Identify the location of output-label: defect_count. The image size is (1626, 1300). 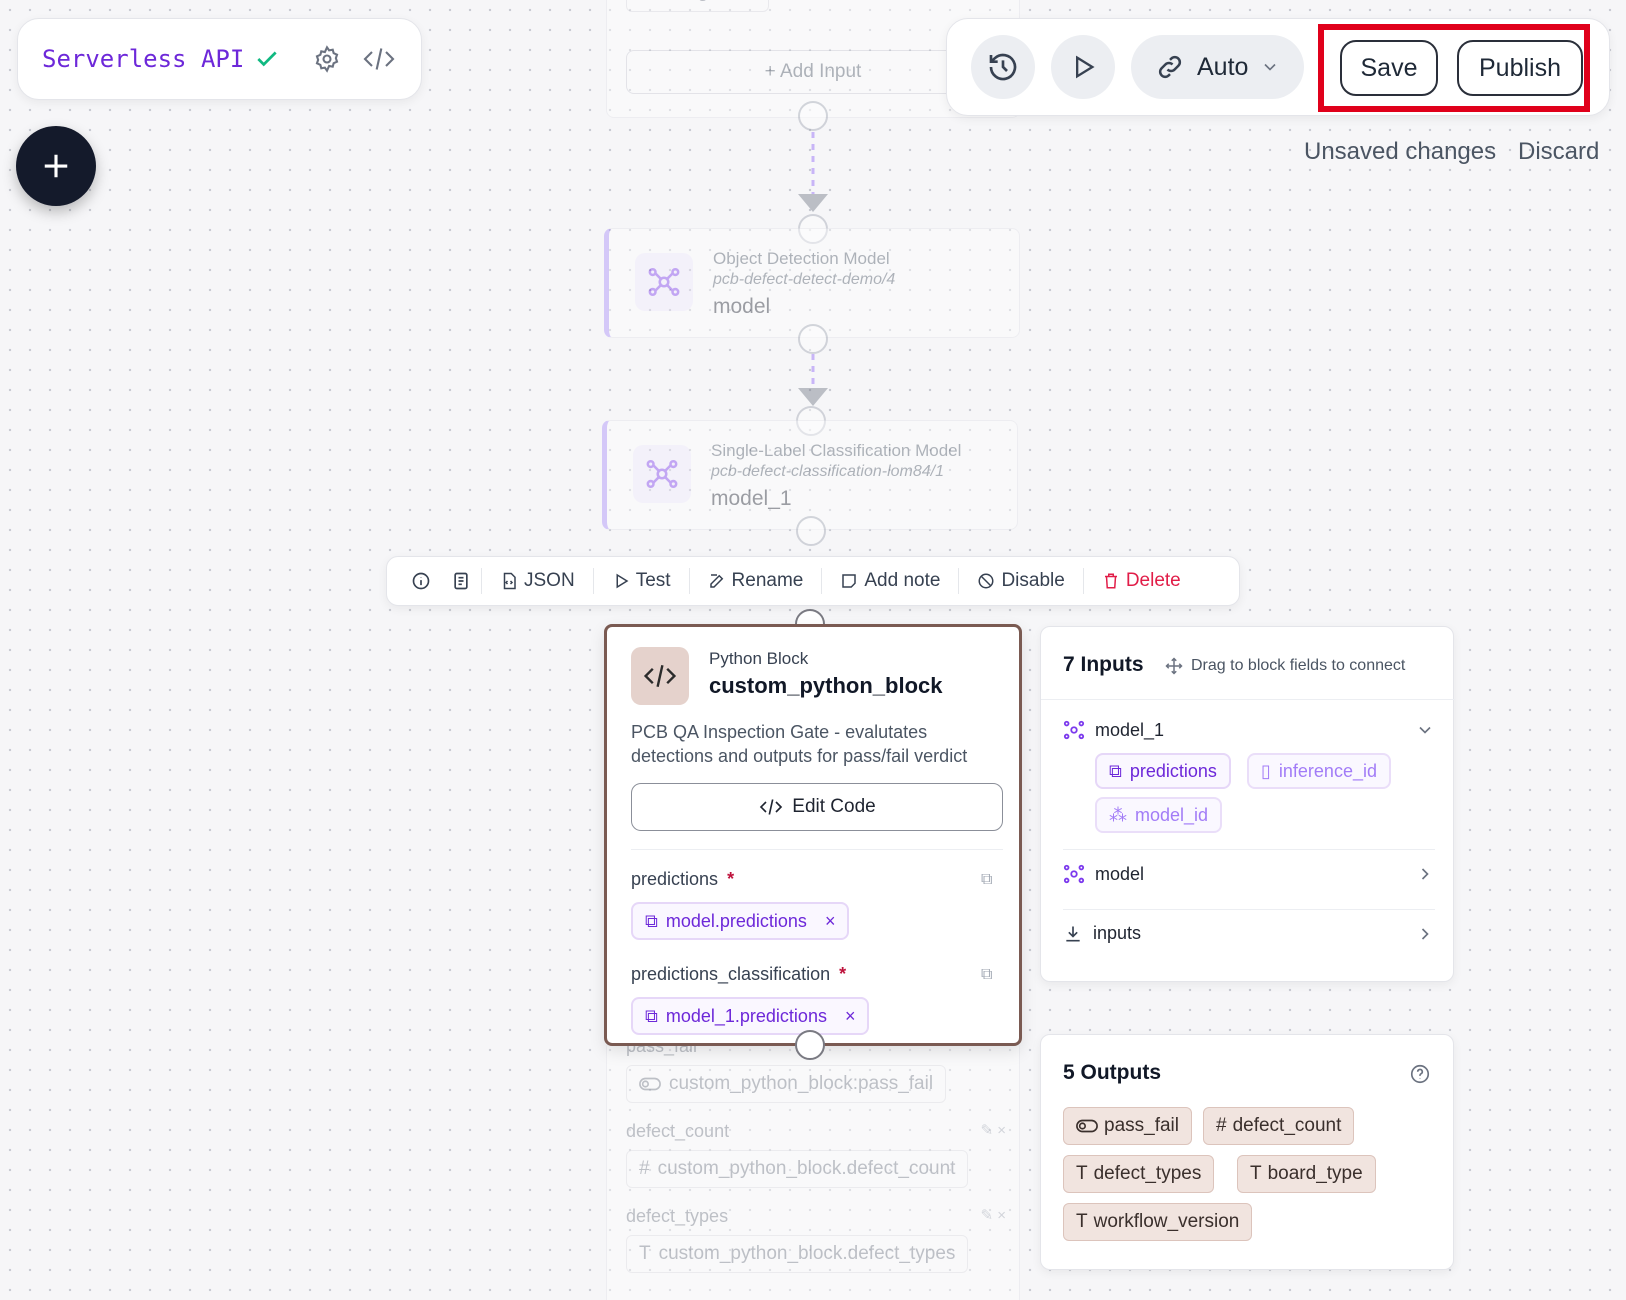
(678, 1131).